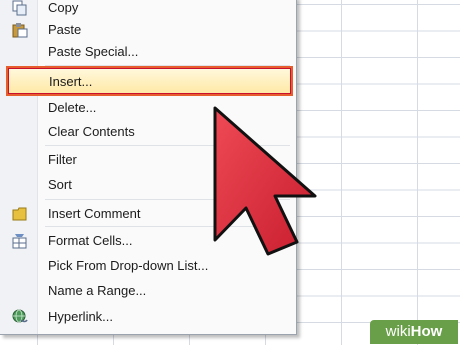  I want to click on menu-item-label: Paste, so click(65, 29).